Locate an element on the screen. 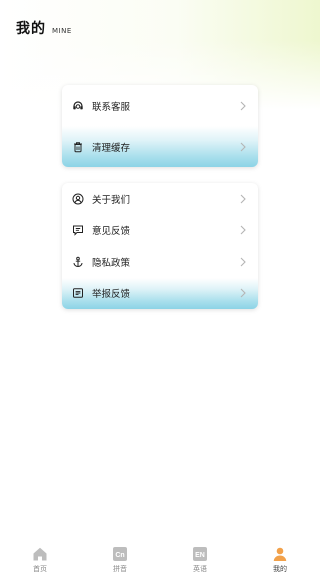  tab-mine: 我的 is located at coordinates (280, 562).